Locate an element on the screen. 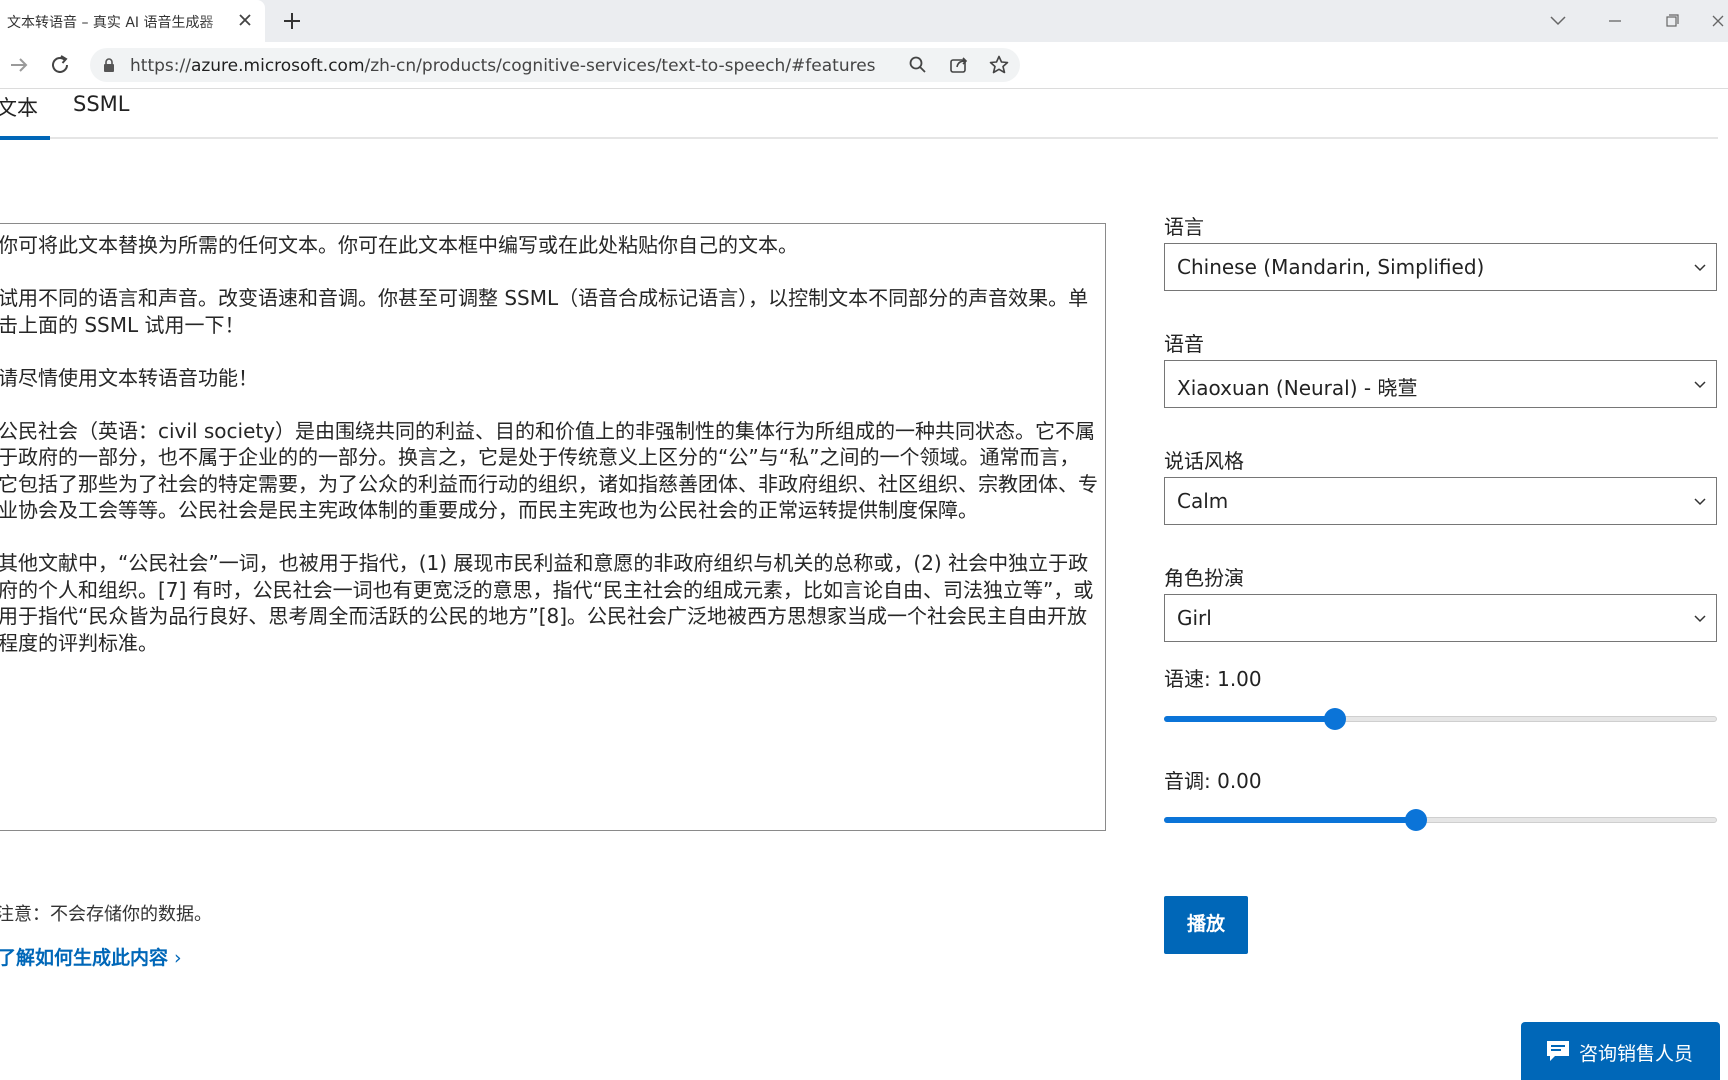 This screenshot has height=1080, width=1728. text-paragraph: 请尽情使用文本转语音功能！ is located at coordinates (129, 377).